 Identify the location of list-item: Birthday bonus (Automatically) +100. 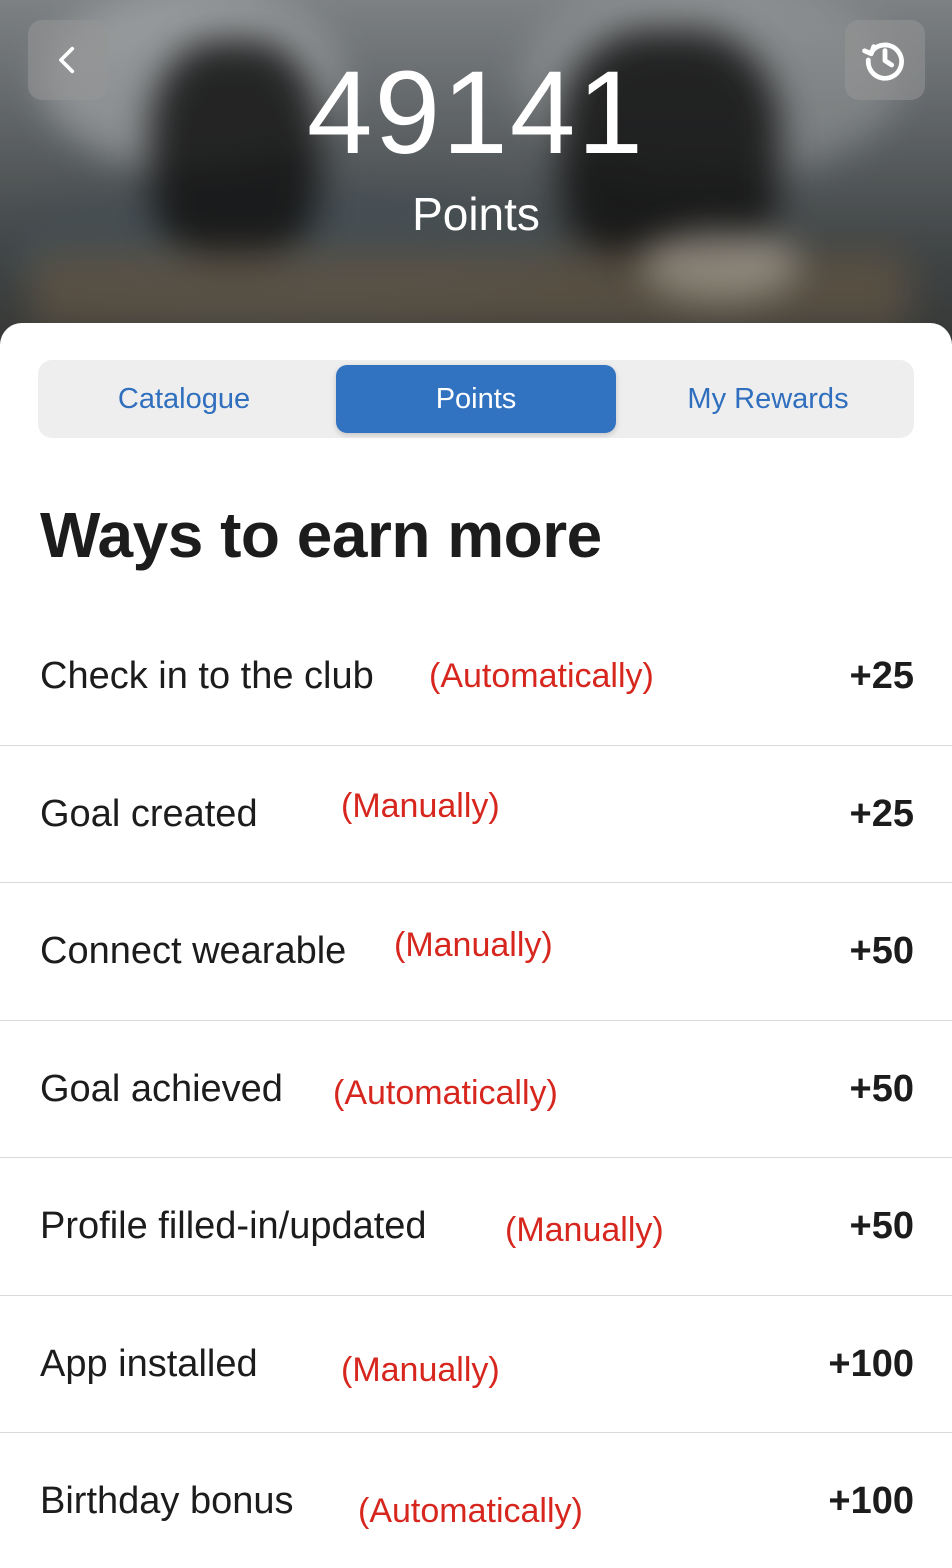
(476, 1500).